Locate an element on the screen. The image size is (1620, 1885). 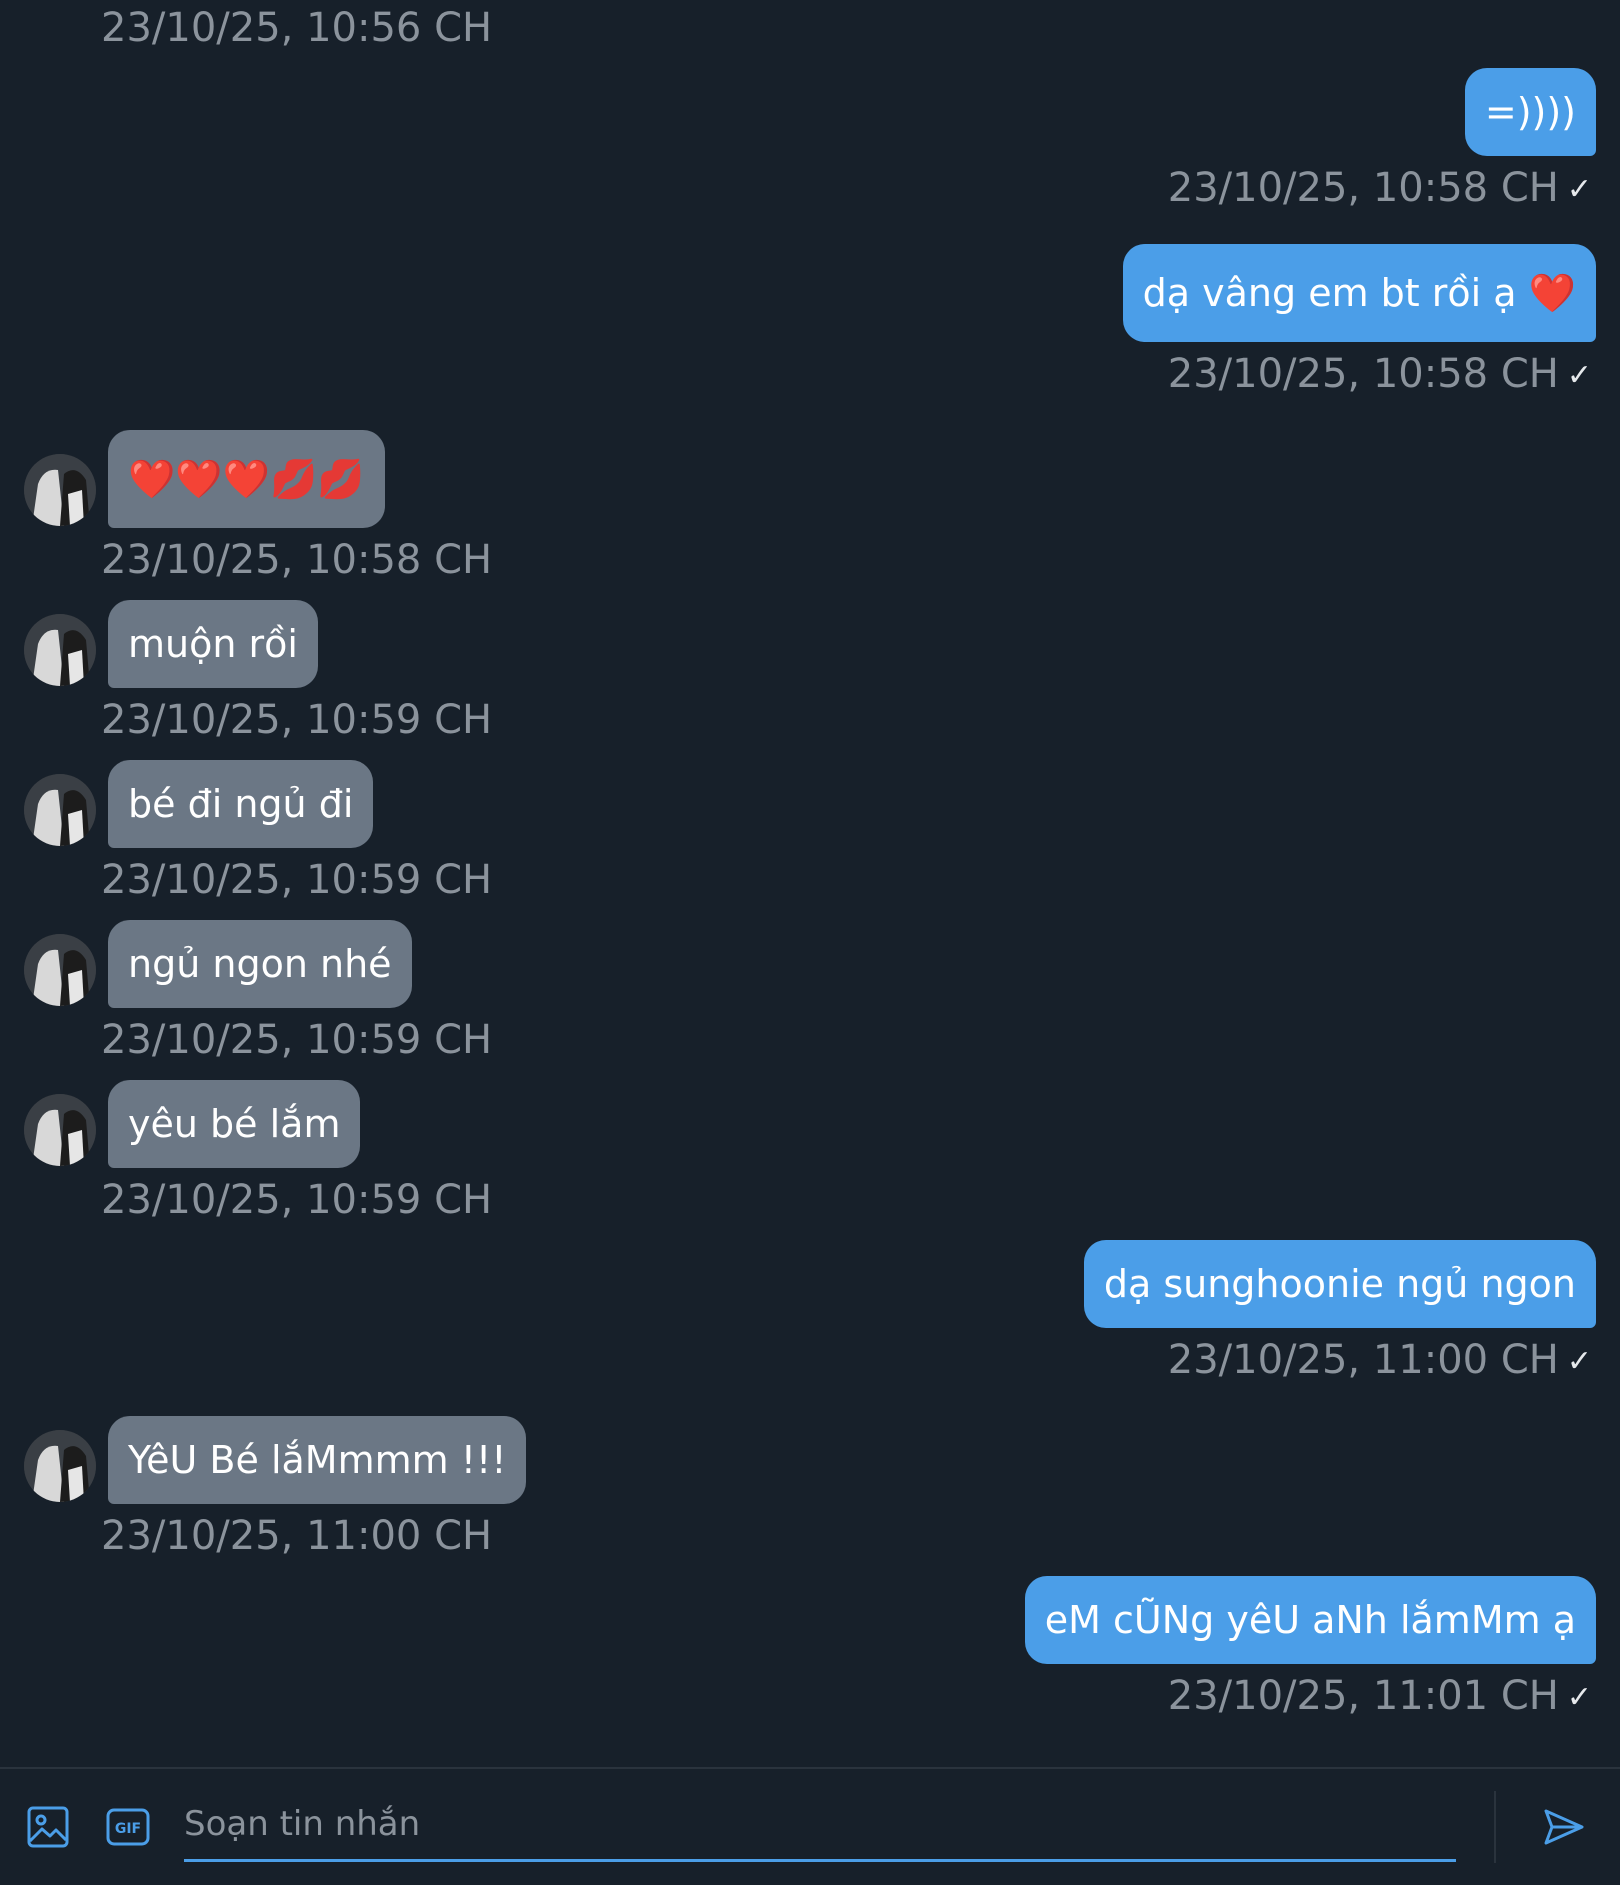
message-timestamp: 23/10/25, 11:00 CH is located at coordinates (297, 1536).